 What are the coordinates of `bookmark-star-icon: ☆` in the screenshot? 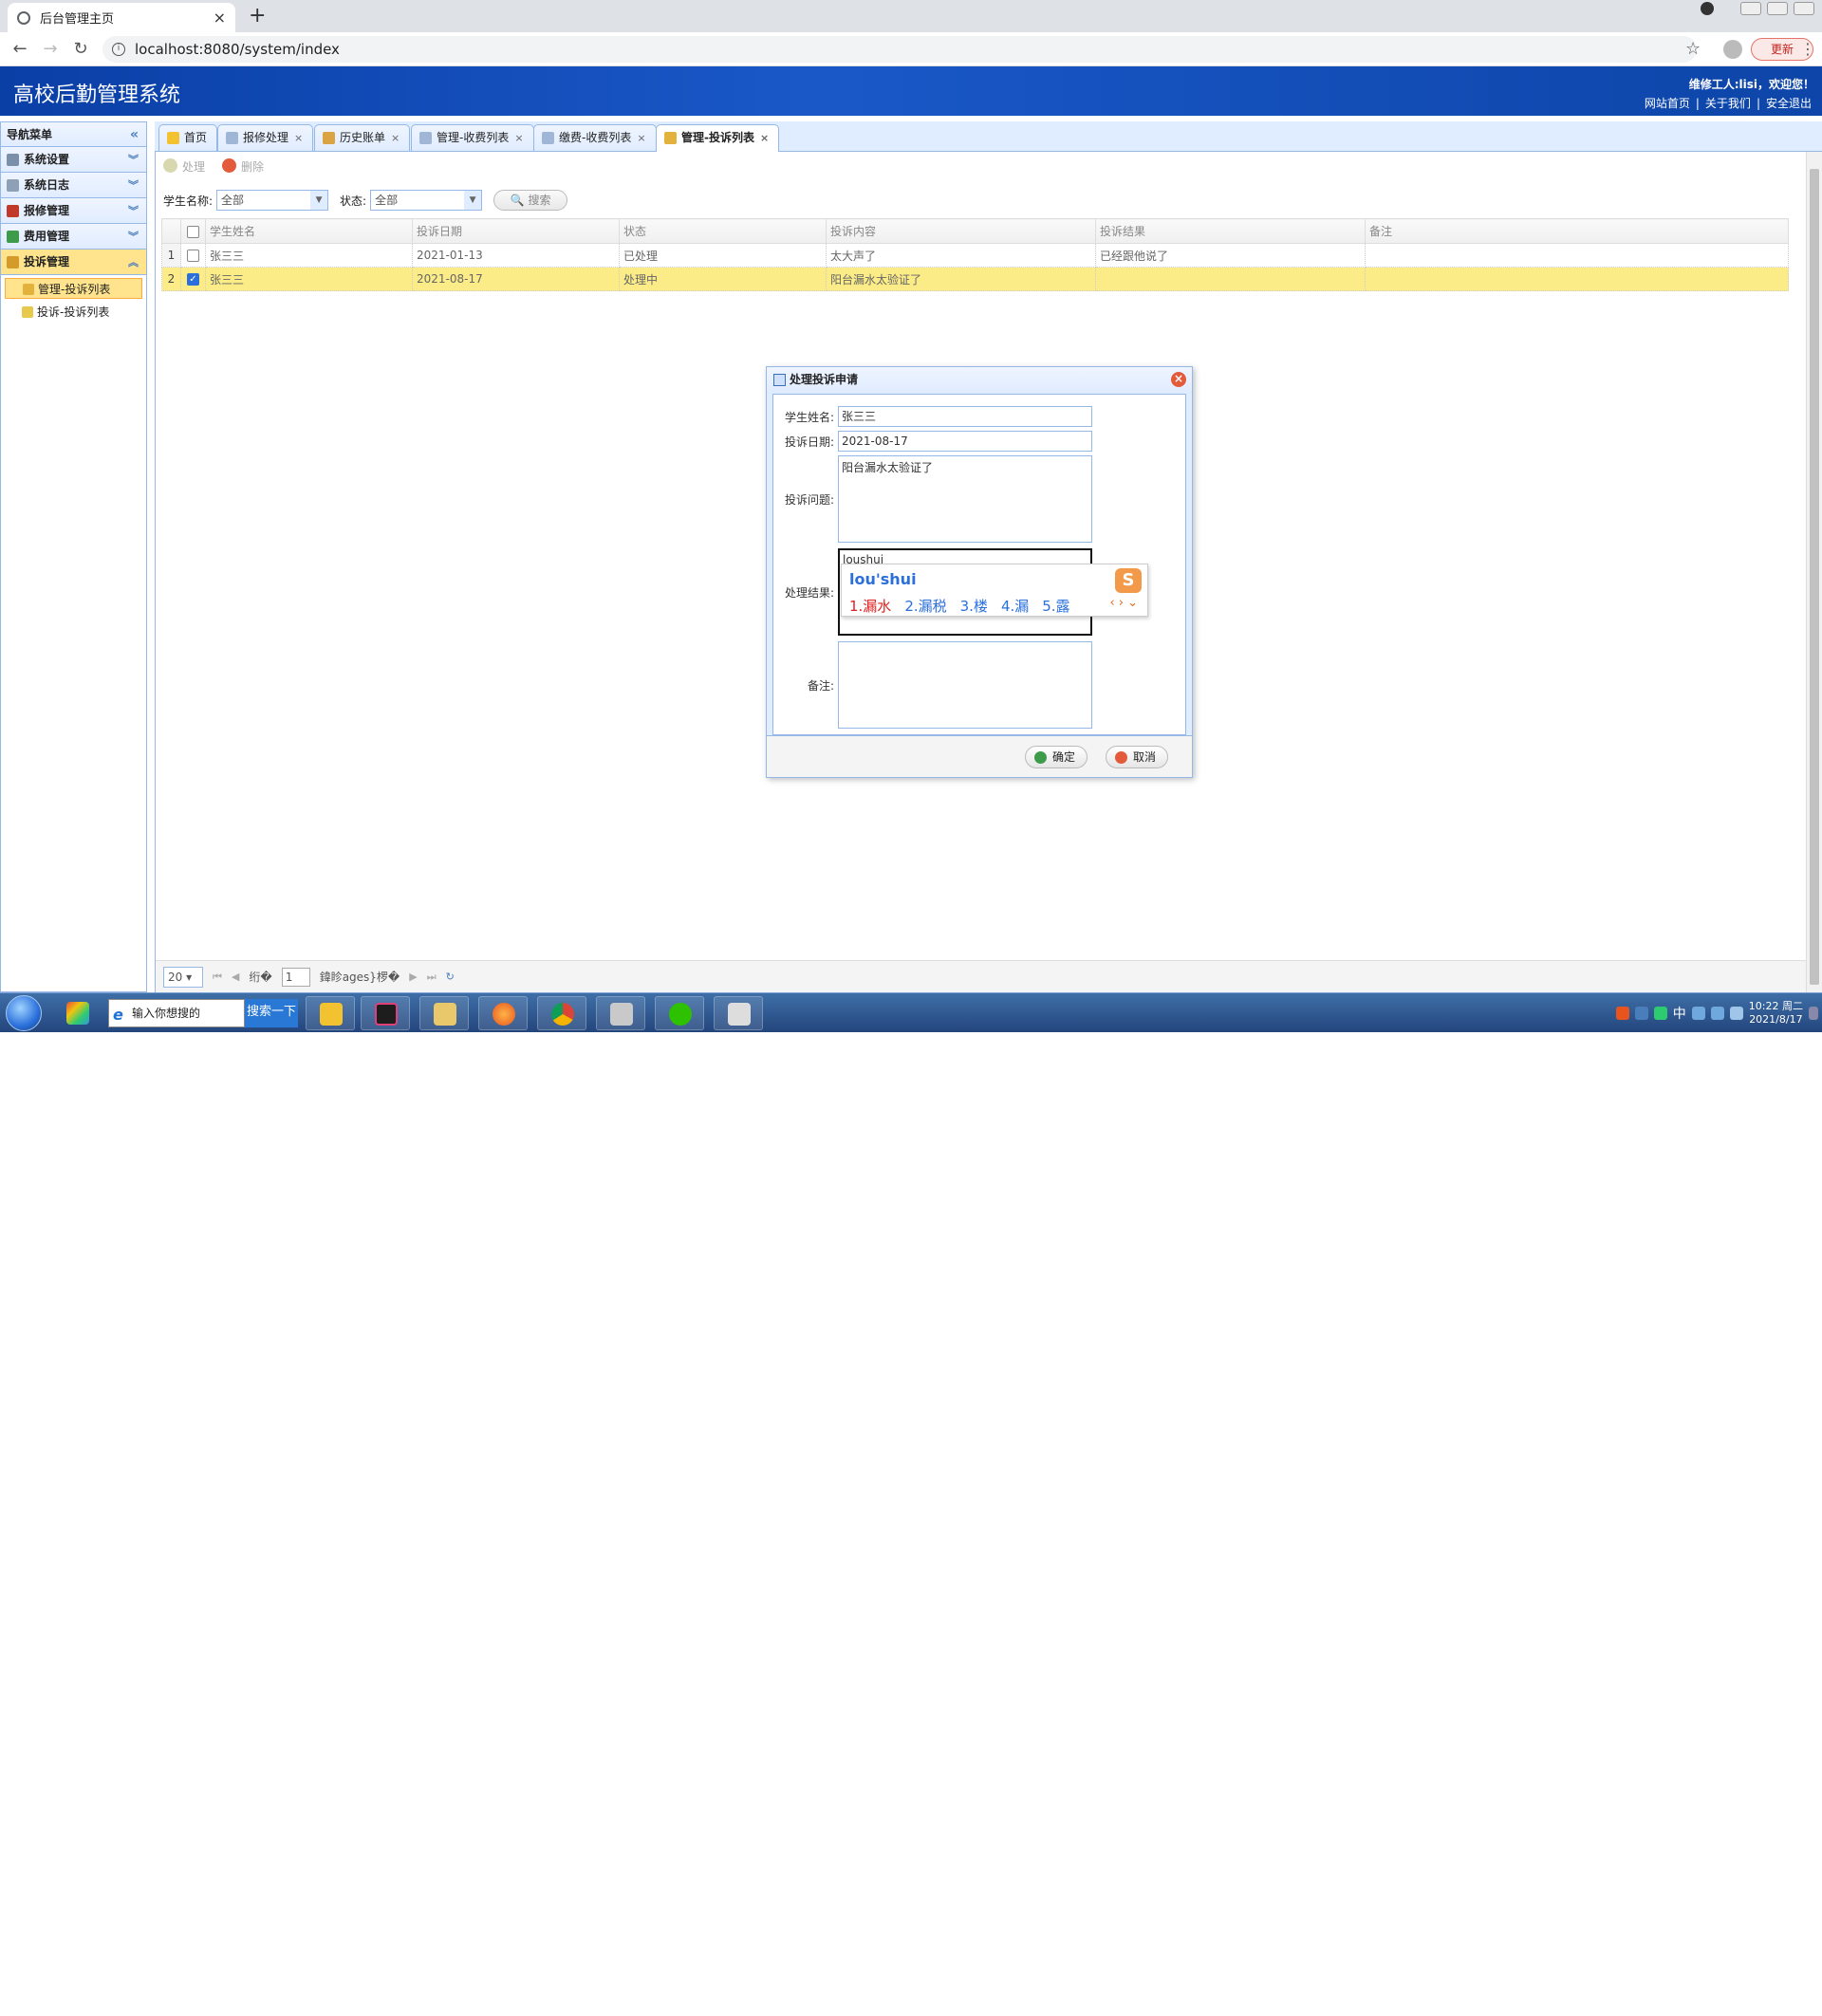 It's located at (1693, 49).